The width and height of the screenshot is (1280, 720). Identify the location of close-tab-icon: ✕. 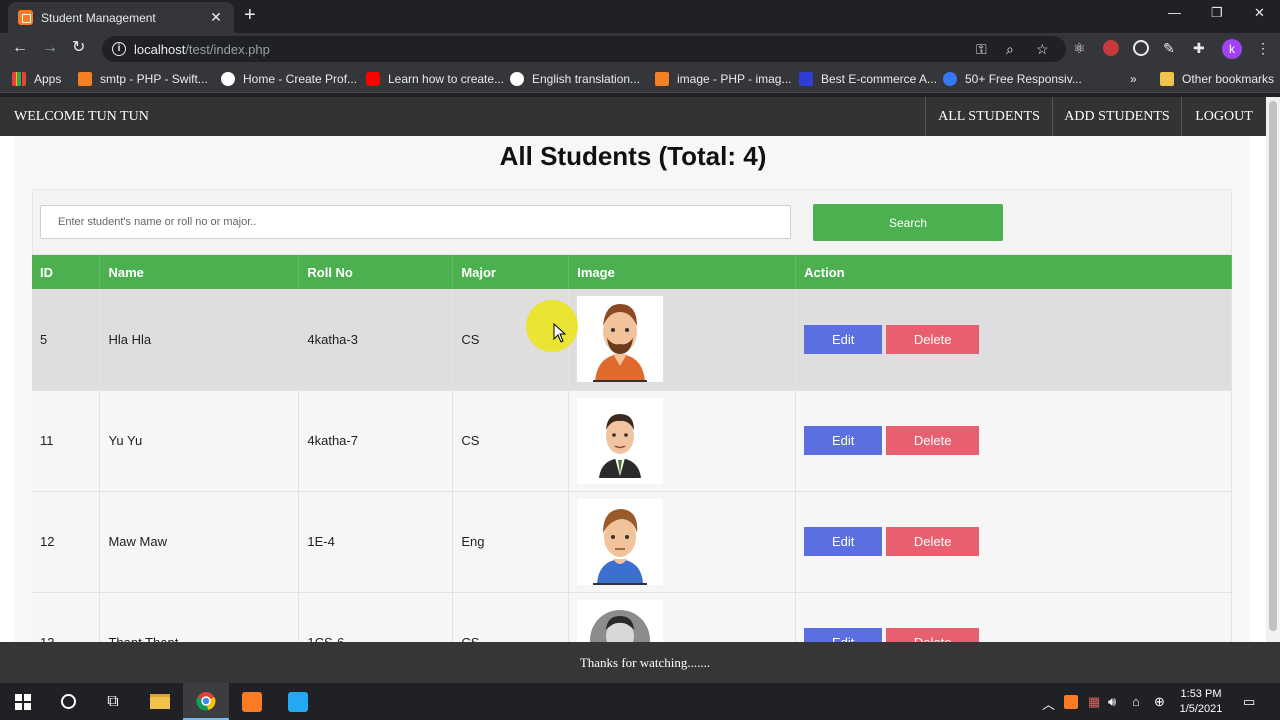
(216, 17).